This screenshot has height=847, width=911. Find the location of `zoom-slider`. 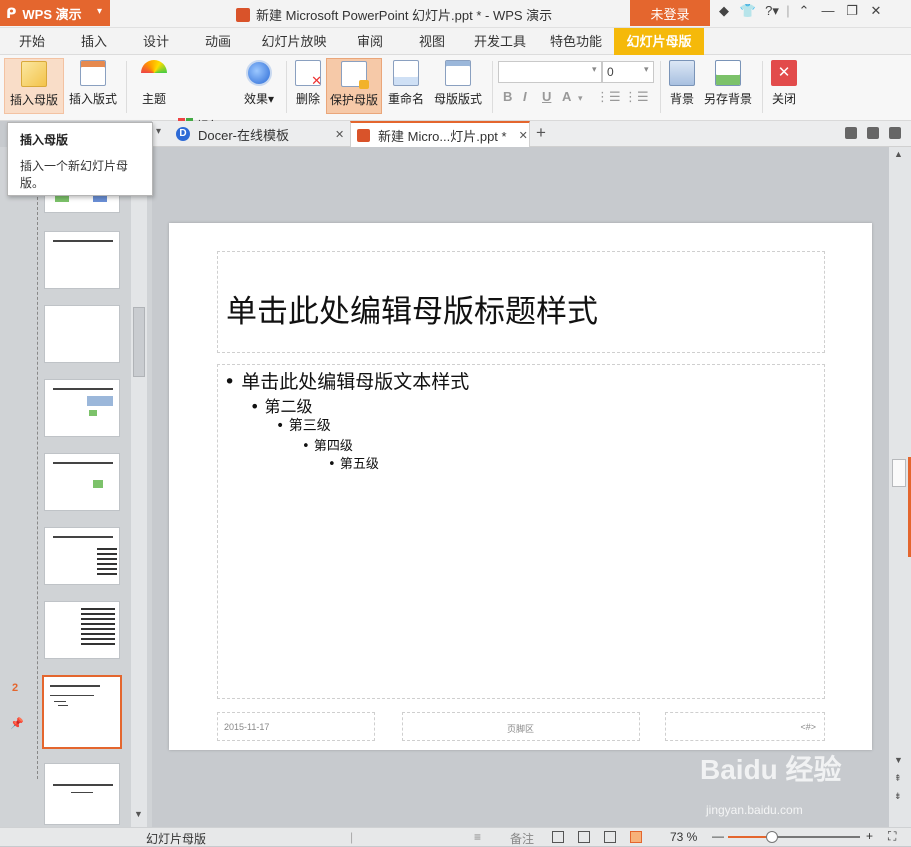

zoom-slider is located at coordinates (794, 837).